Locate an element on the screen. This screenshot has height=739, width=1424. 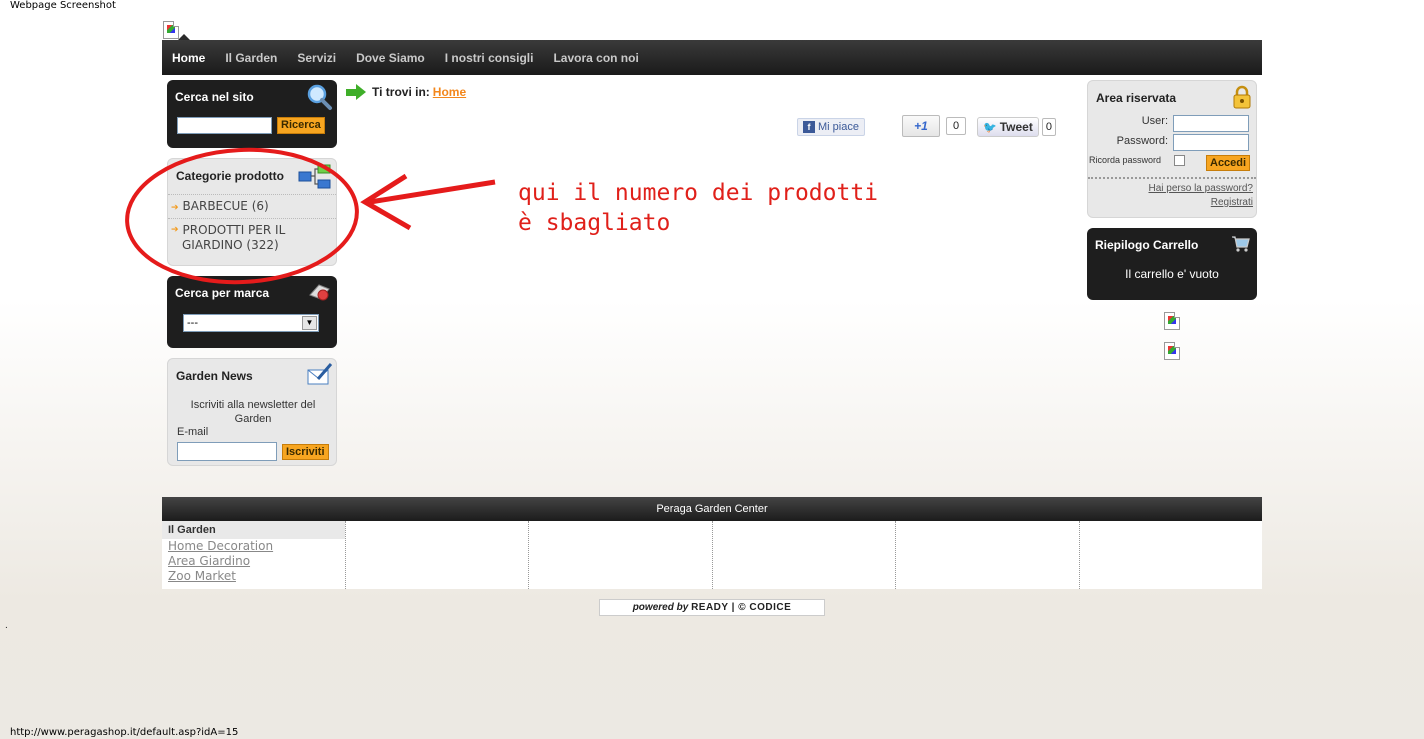
footer-link-home-decoration: Home Decoration is located at coordinates (253, 546).